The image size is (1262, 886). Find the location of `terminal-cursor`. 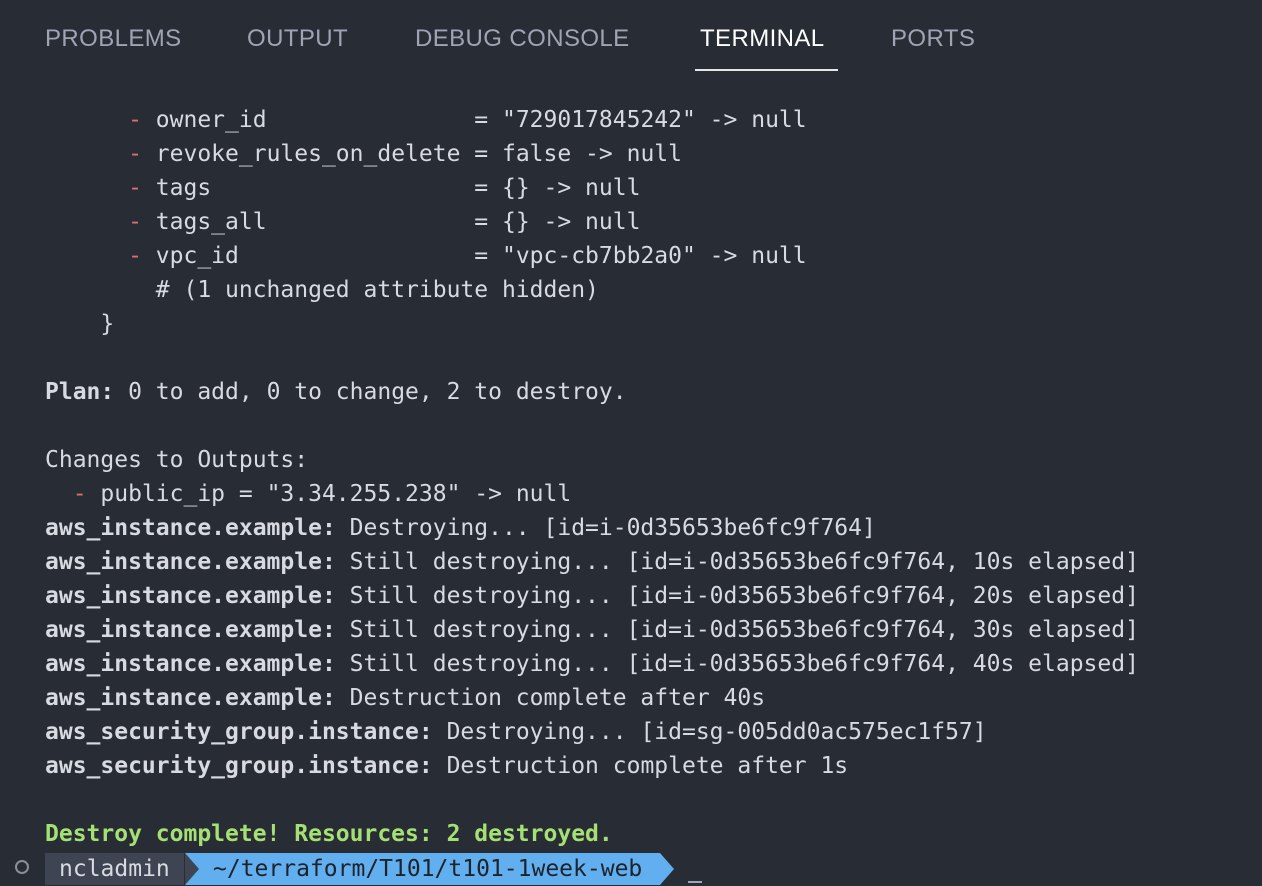

terminal-cursor is located at coordinates (695, 882).